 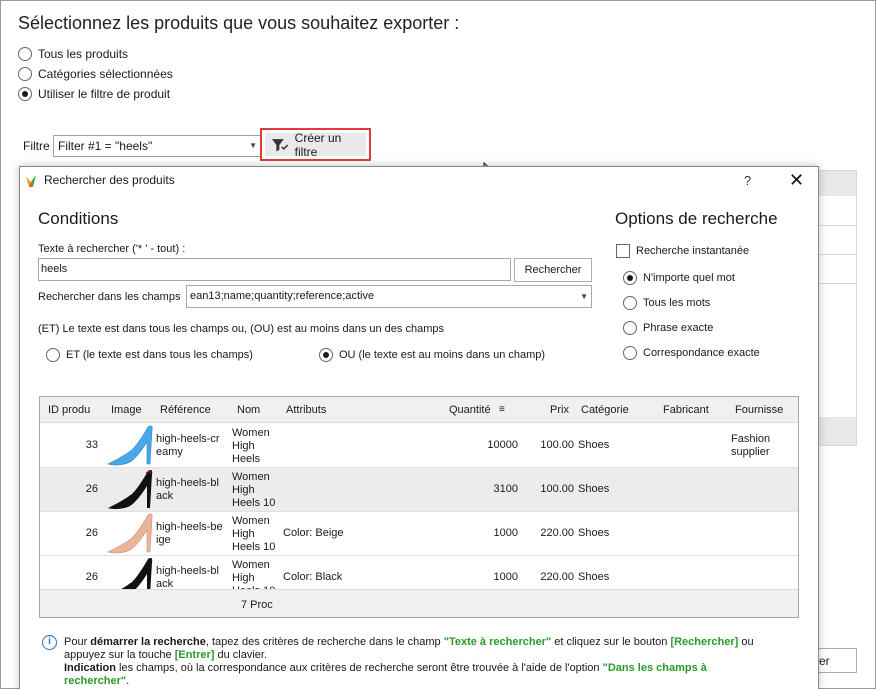 I want to click on cell-price: 100.00, so click(x=557, y=445).